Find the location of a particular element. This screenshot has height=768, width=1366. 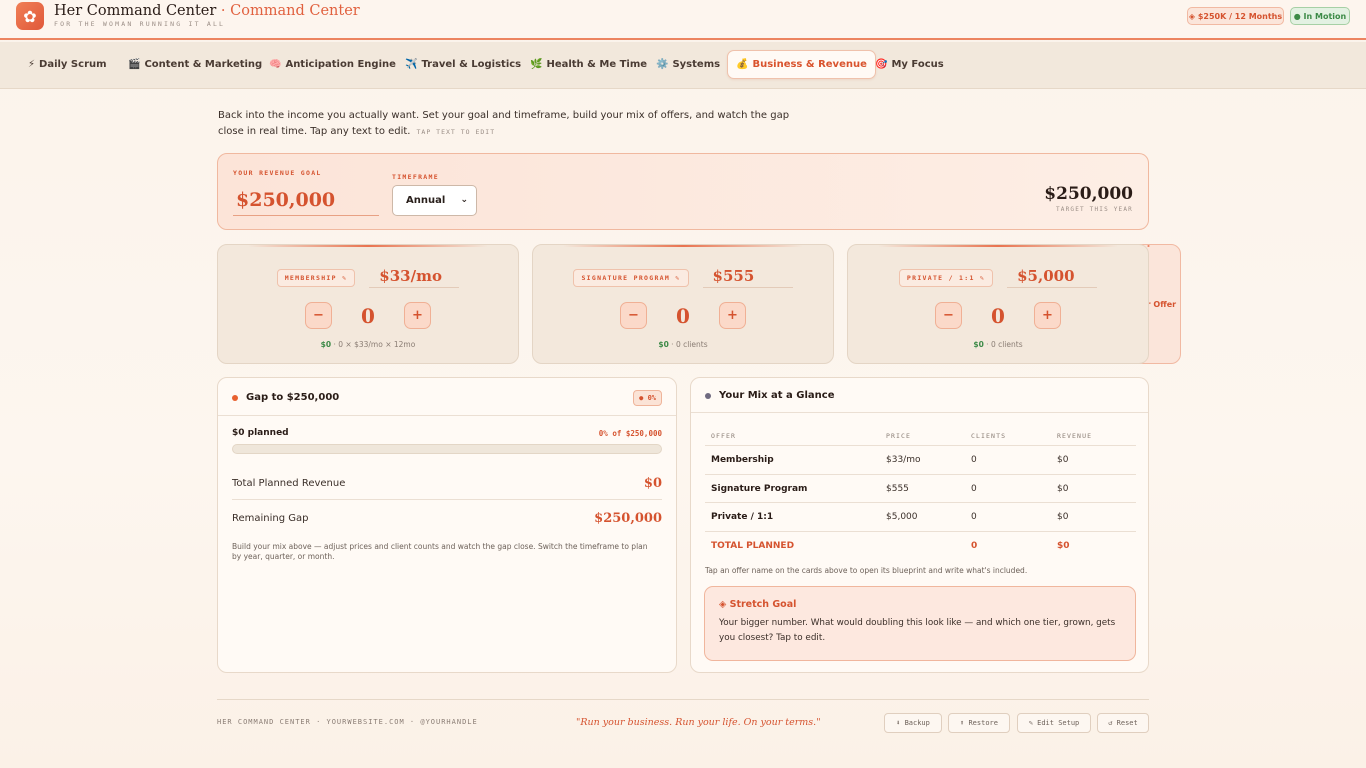

planned-percent: 0% of $250,000 is located at coordinates (630, 433).